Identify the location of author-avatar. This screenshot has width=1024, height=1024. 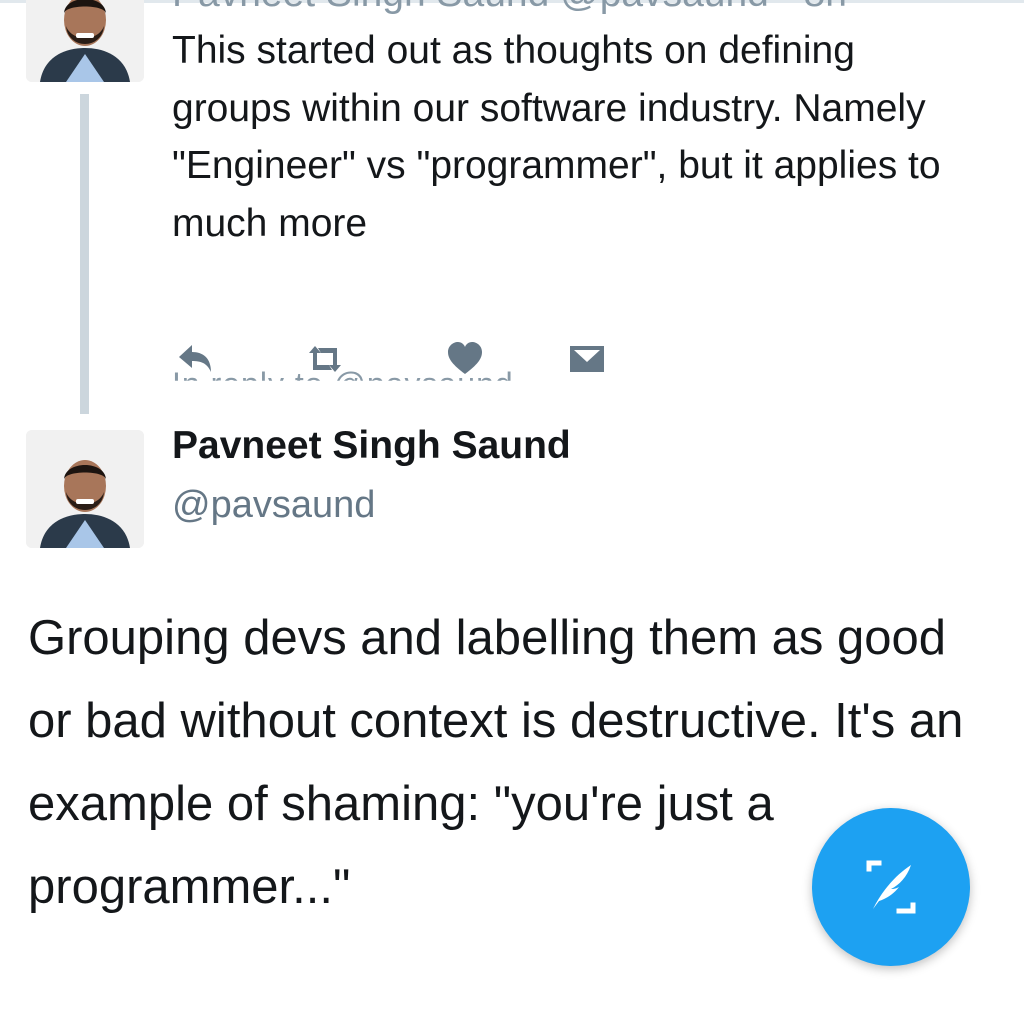
(85, 489).